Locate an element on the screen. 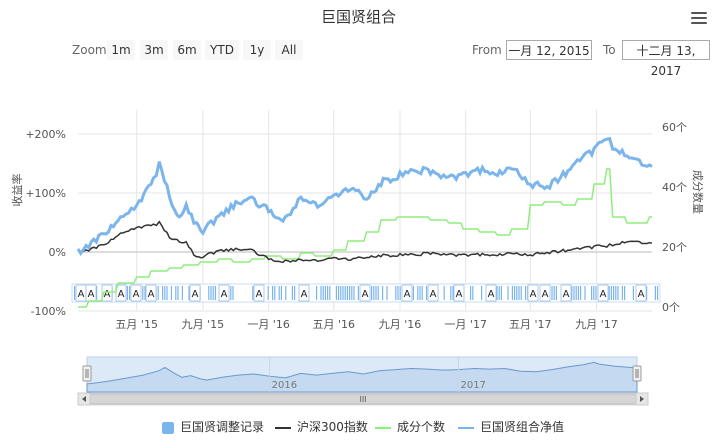 This screenshot has width=717, height=443. x-tick-label: 五月 '15 is located at coordinates (136, 324).